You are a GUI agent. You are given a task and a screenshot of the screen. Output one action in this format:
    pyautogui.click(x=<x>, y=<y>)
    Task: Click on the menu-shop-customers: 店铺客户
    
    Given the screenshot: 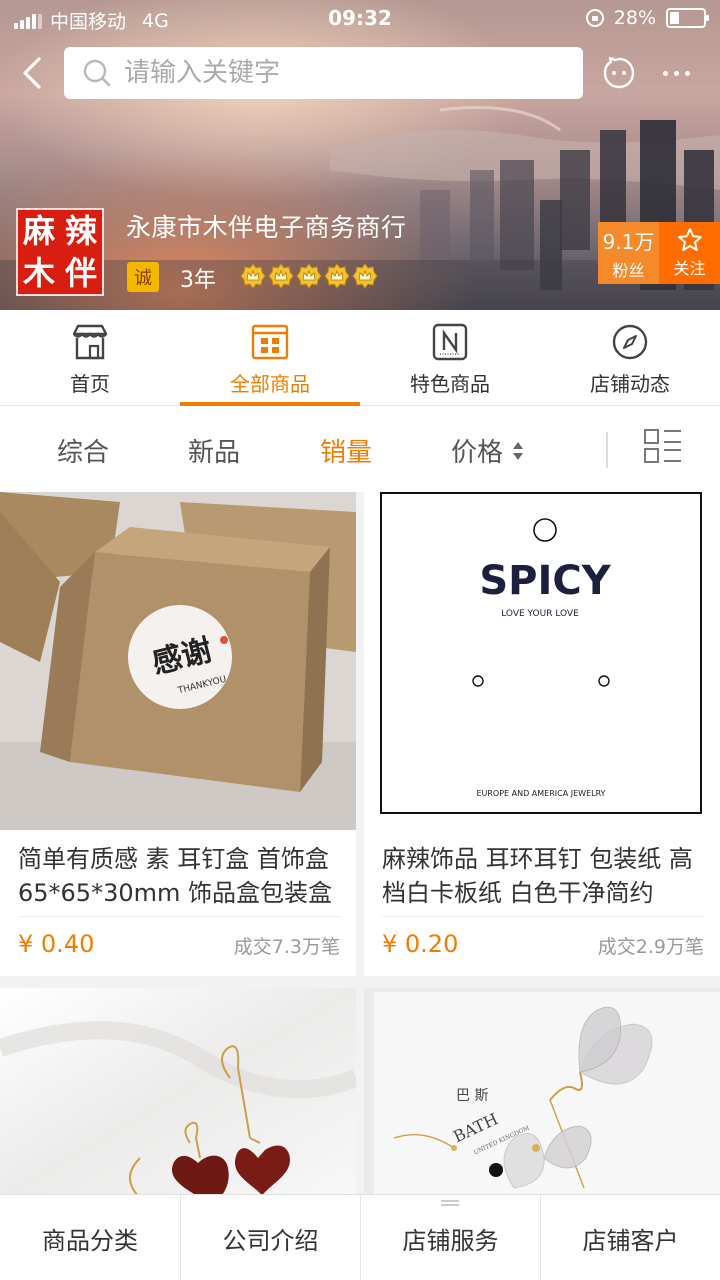 What is the action you would take?
    pyautogui.click(x=630, y=1237)
    